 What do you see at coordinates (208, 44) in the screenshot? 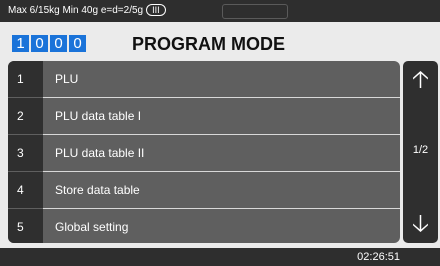
I see `page-title: PROGRAM MODE` at bounding box center [208, 44].